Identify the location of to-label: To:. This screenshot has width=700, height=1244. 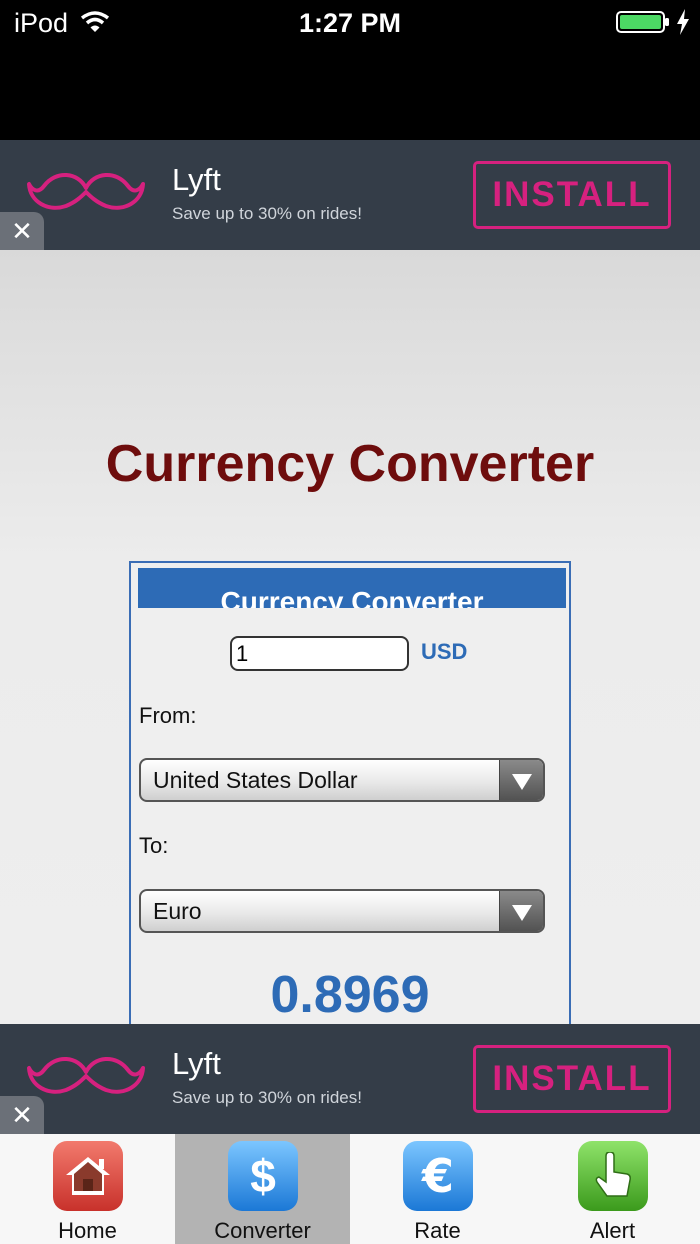
(154, 845).